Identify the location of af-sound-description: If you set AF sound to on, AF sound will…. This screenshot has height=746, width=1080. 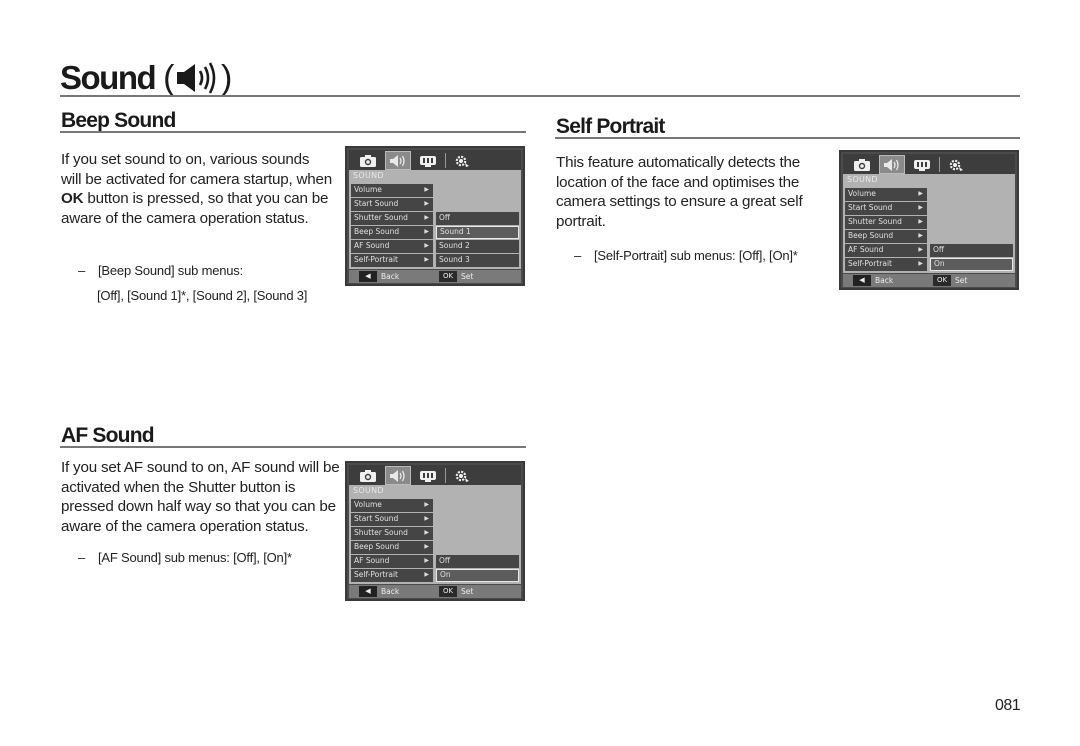
(200, 497).